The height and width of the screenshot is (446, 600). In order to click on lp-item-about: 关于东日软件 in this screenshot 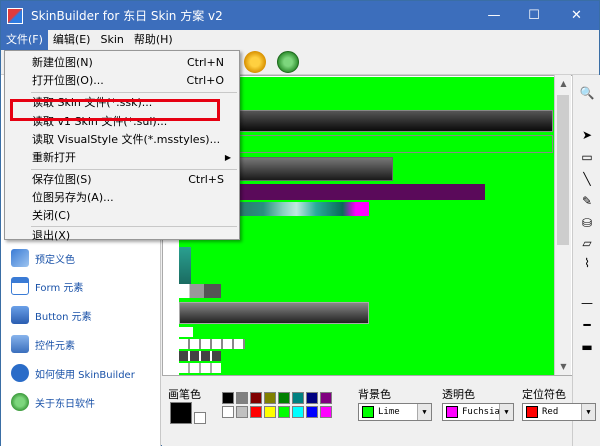, I will do `click(53, 402)`.